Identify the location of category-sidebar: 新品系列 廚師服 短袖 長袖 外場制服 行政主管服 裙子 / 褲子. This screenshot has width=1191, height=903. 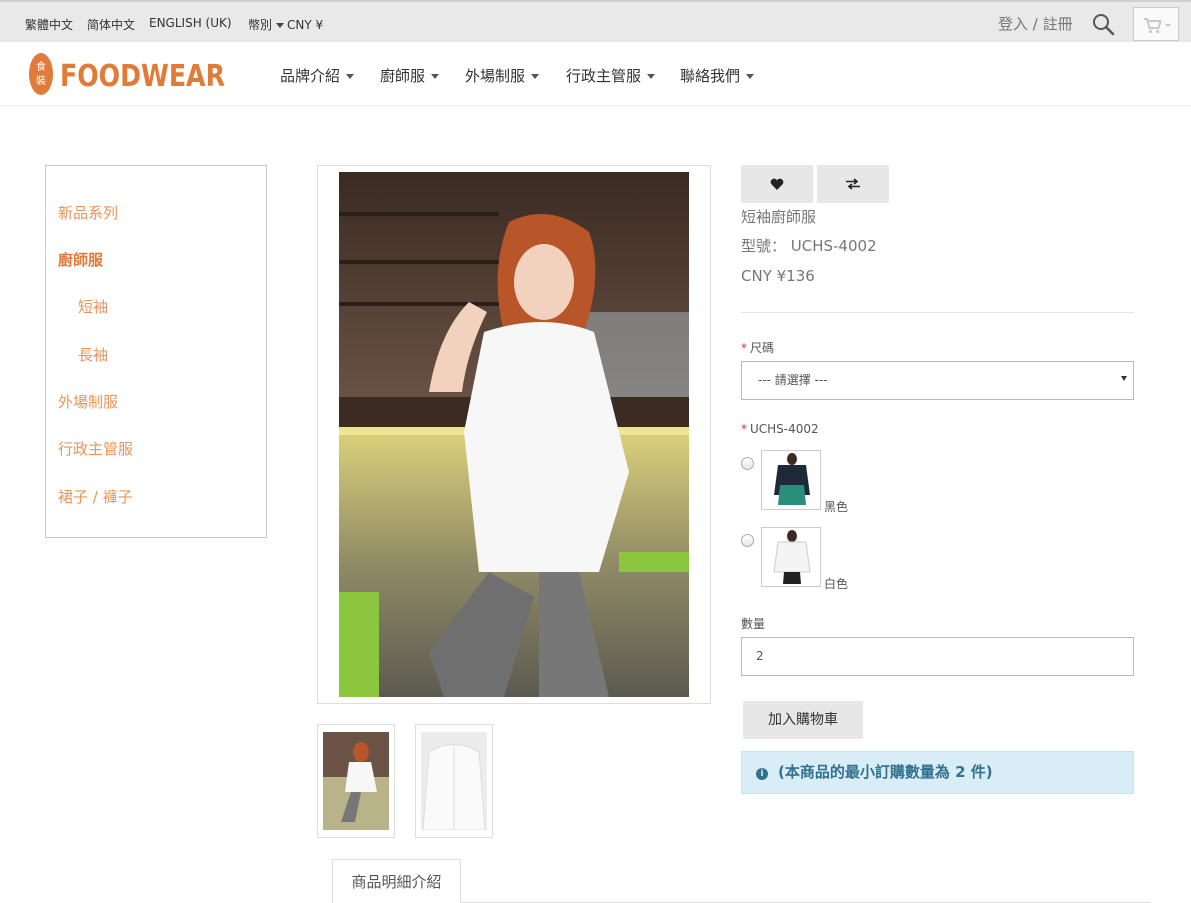
(156, 351).